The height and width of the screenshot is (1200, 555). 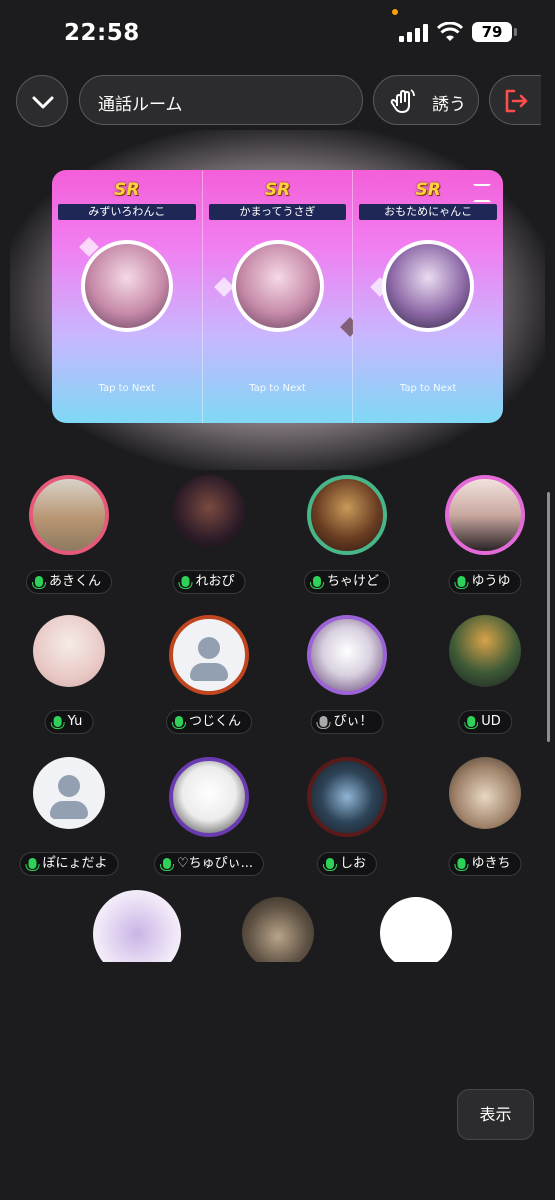 I want to click on status-bar: 22:58 79, so click(x=277, y=32).